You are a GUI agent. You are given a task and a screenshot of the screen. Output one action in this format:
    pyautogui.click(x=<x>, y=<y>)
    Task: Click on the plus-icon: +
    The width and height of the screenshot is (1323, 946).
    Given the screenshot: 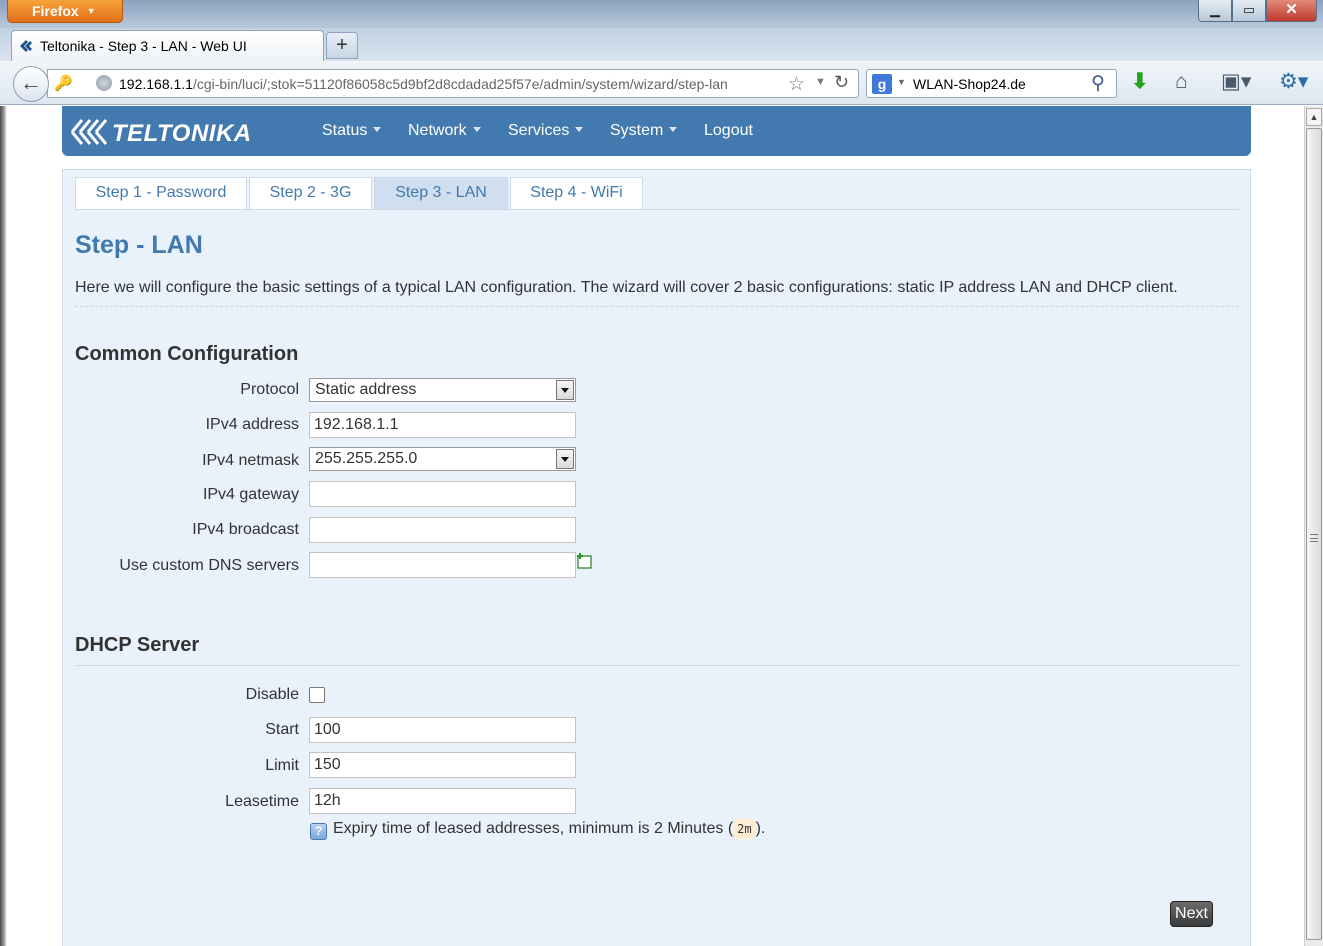 What is the action you would take?
    pyautogui.click(x=342, y=45)
    